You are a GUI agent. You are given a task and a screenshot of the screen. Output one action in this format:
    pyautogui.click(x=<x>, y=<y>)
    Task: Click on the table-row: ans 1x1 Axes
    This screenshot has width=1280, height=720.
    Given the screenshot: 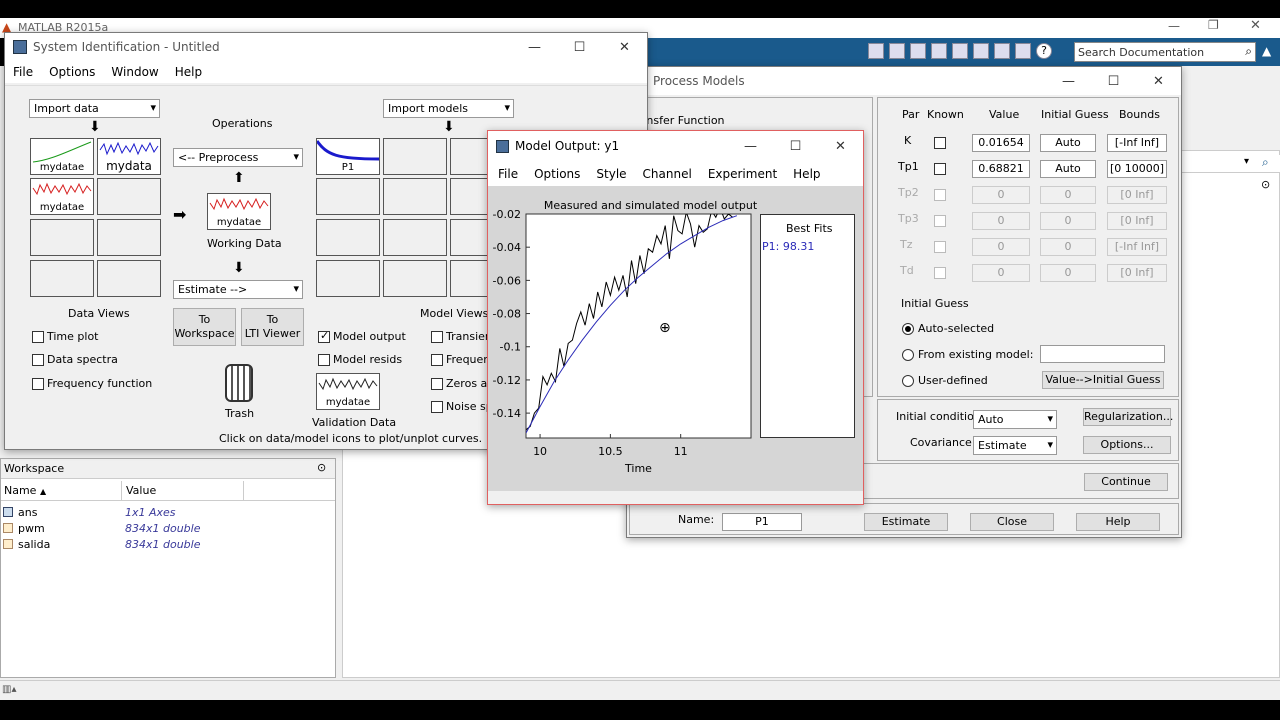 What is the action you would take?
    pyautogui.click(x=168, y=513)
    